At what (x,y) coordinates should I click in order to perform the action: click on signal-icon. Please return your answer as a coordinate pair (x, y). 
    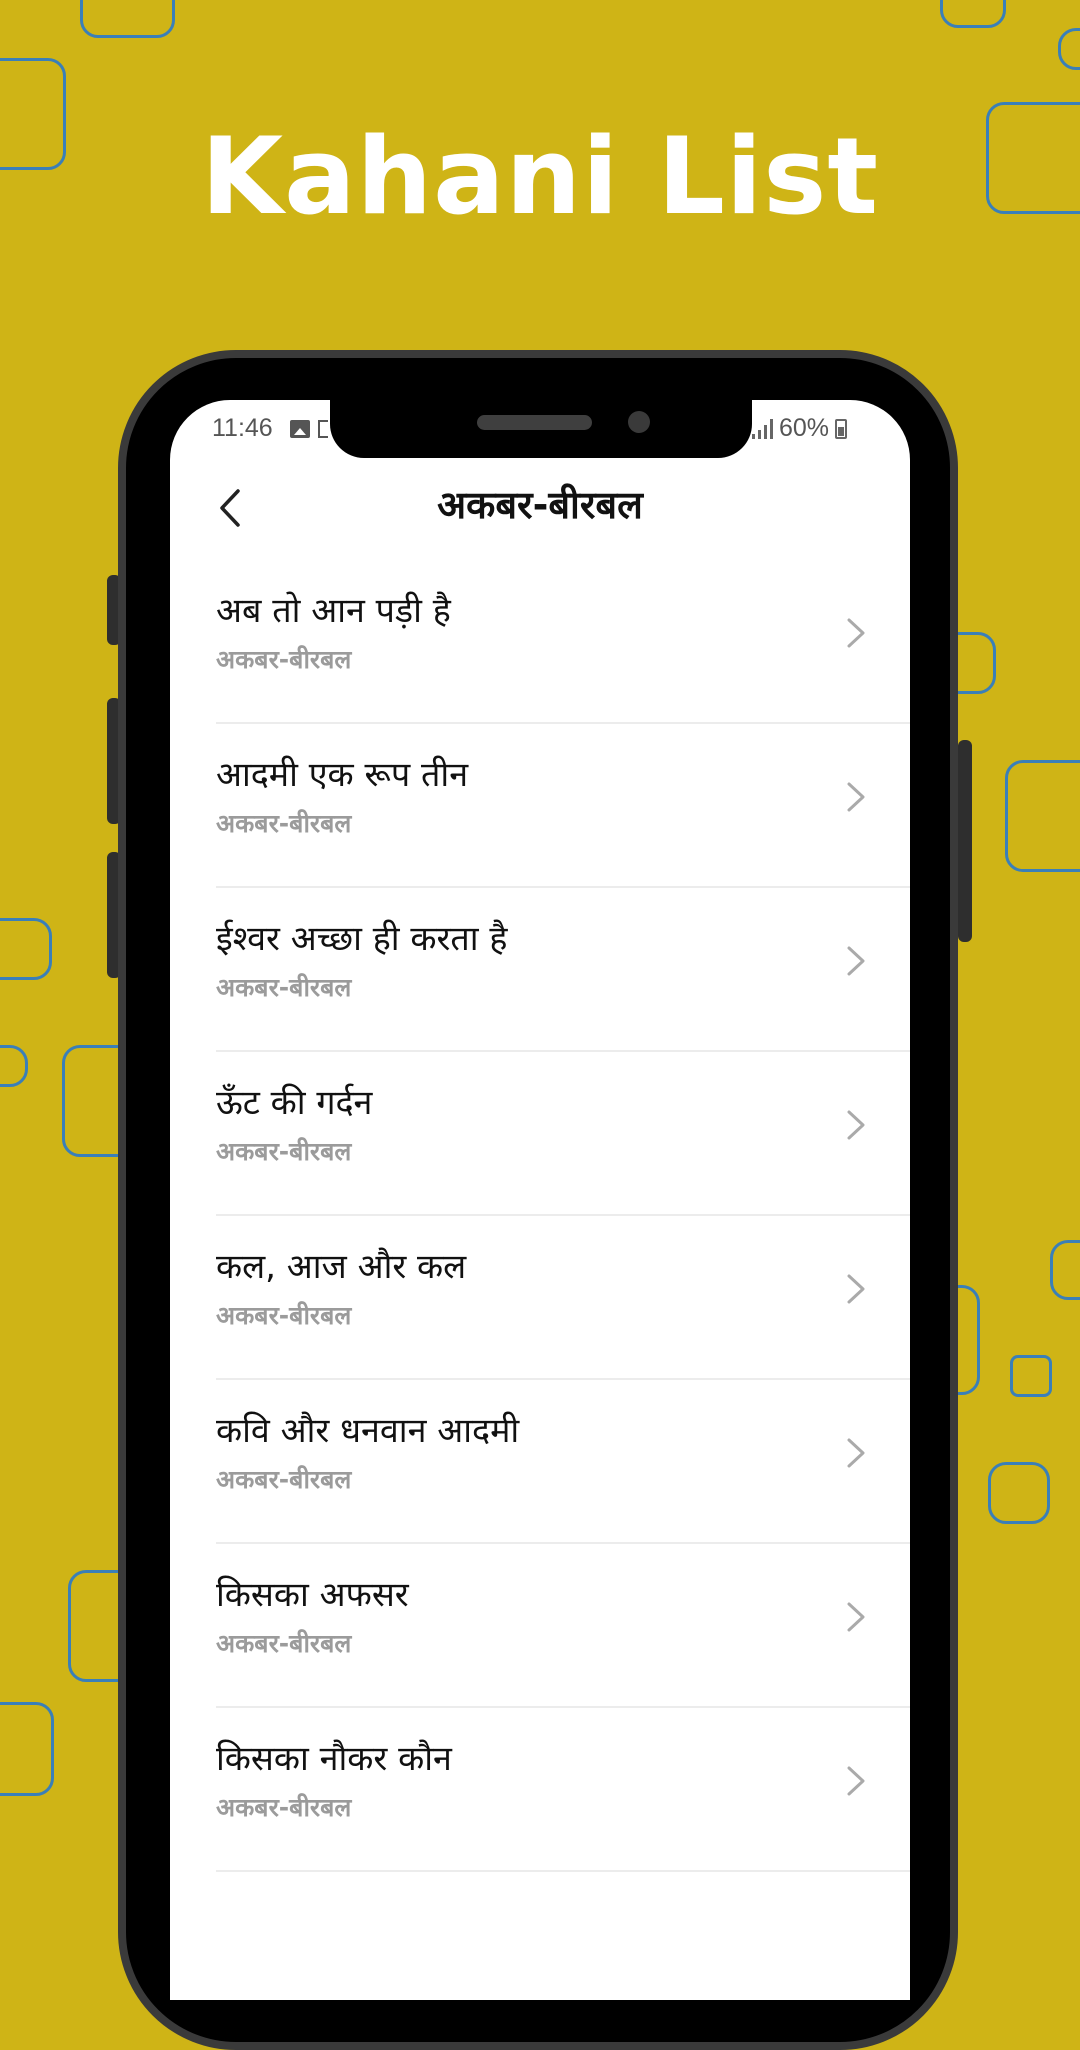
    Looking at the image, I should click on (762, 428).